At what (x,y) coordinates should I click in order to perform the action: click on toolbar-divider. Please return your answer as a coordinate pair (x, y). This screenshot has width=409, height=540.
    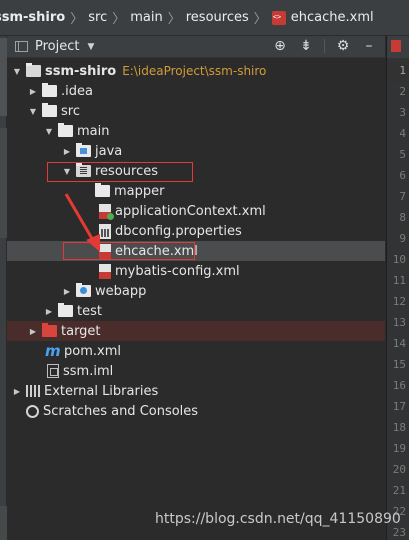
    Looking at the image, I should click on (324, 46).